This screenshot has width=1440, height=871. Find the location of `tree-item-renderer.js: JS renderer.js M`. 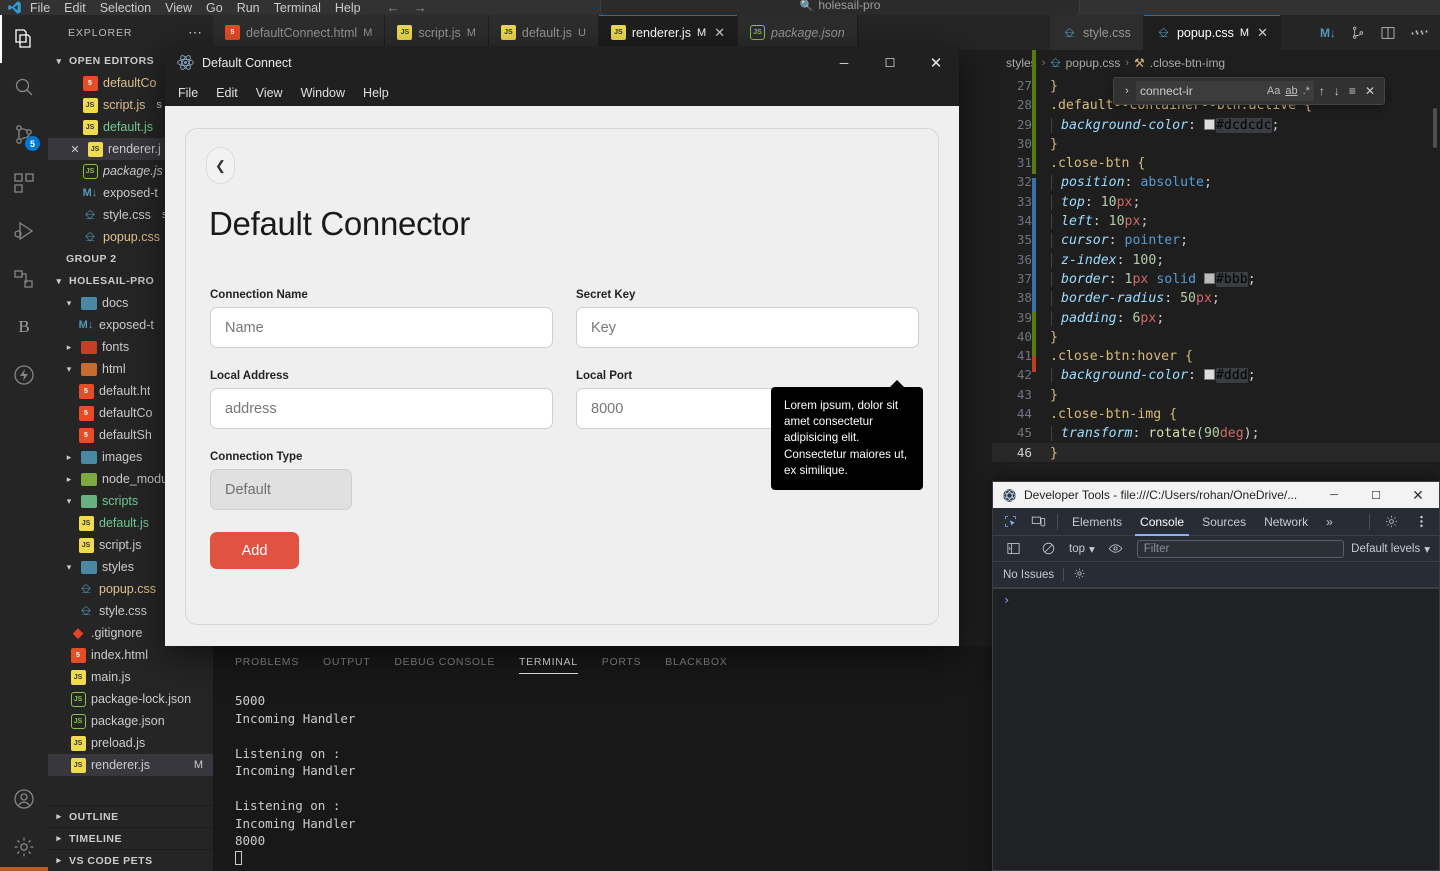

tree-item-renderer.js: JS renderer.js M is located at coordinates (130, 765).